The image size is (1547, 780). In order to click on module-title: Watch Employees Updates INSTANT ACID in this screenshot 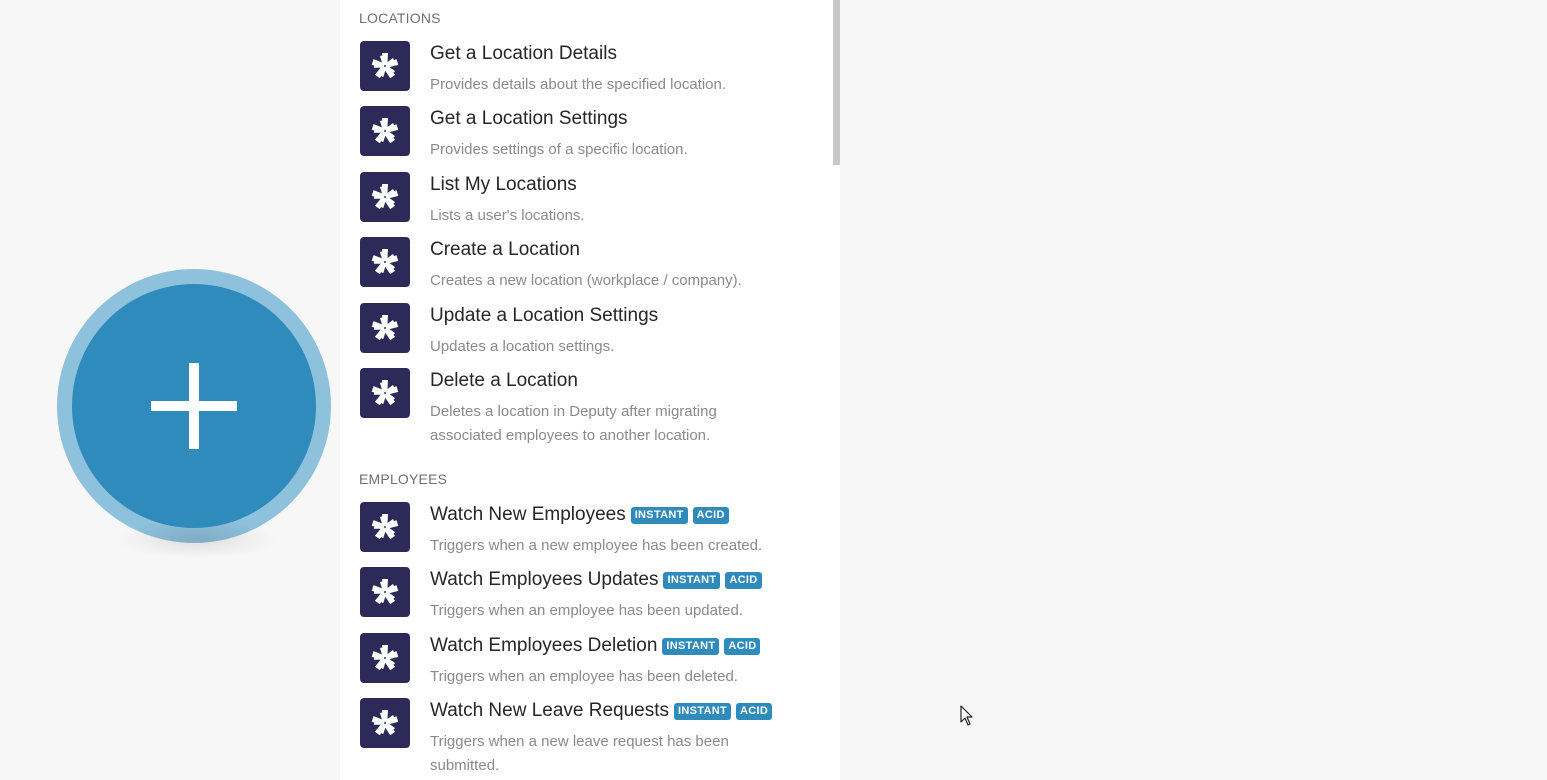, I will do `click(596, 580)`.